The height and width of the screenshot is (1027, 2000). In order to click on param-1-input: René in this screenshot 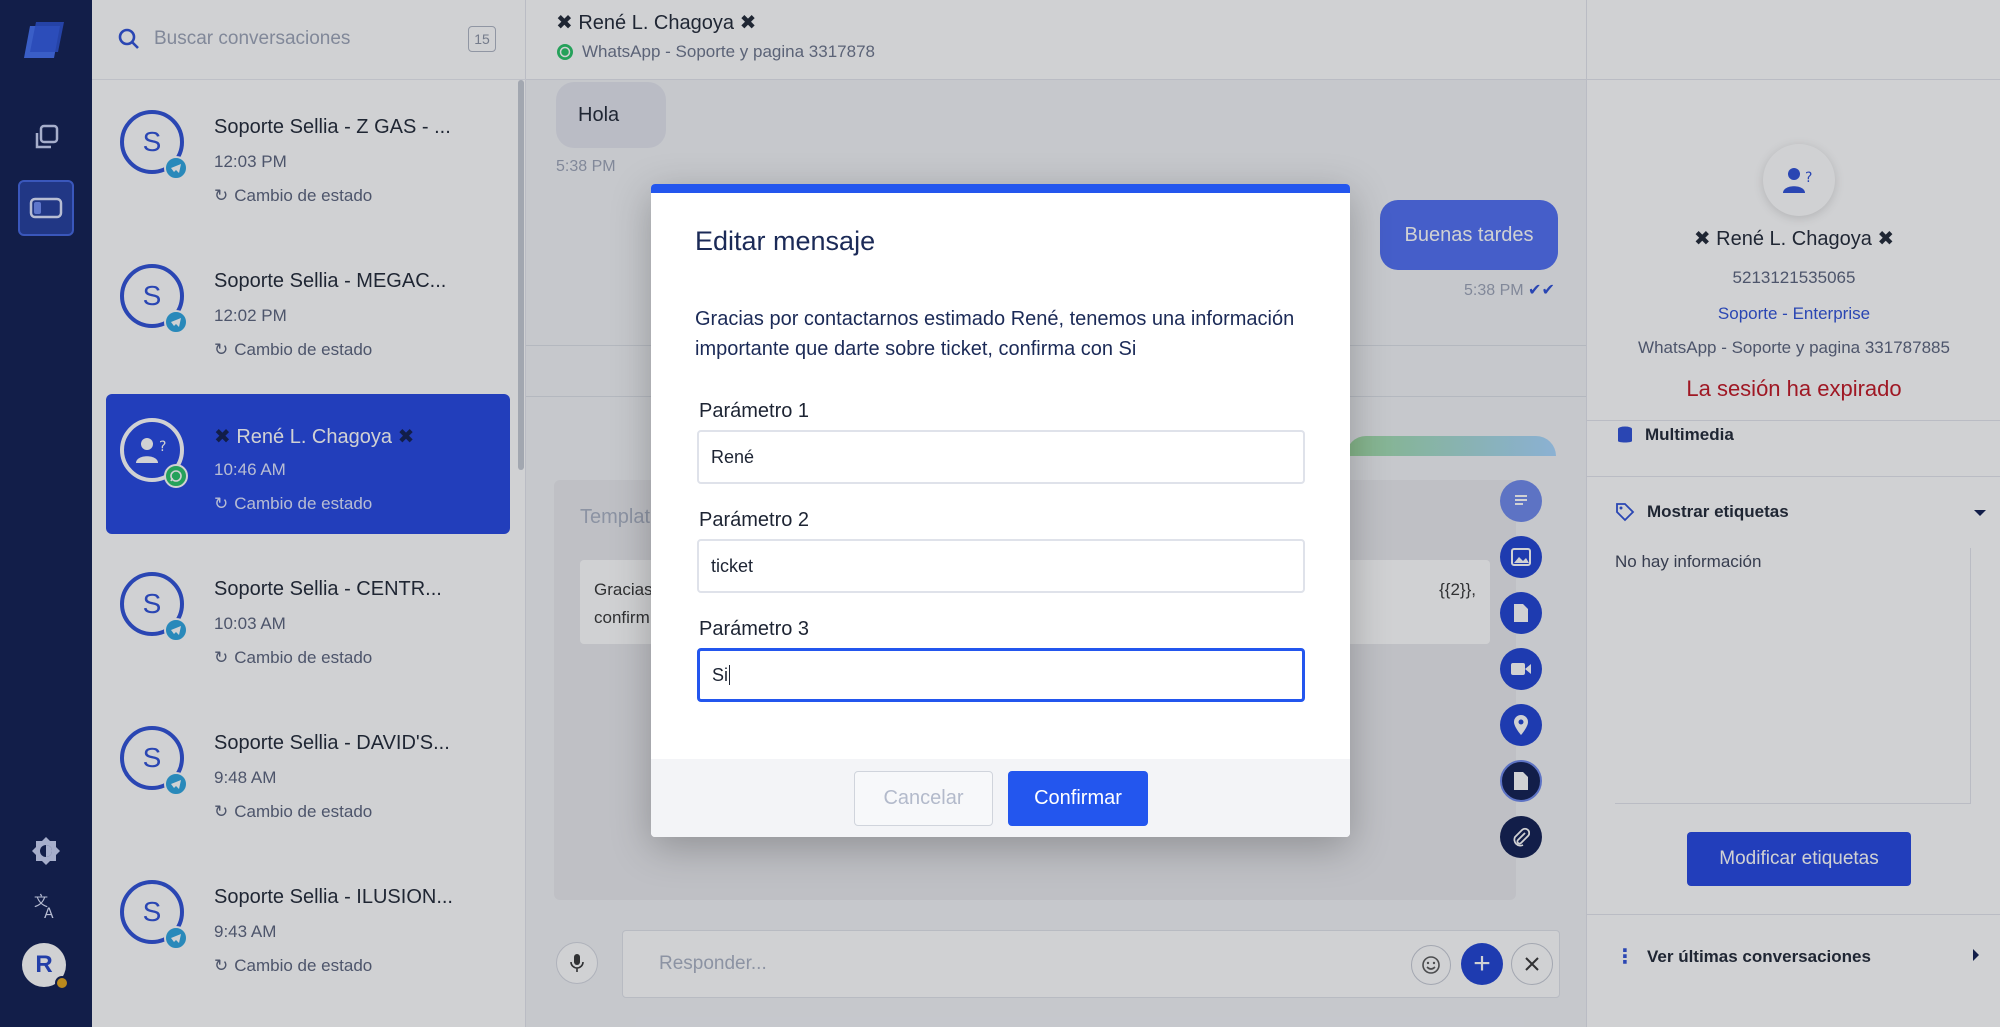, I will do `click(1001, 457)`.